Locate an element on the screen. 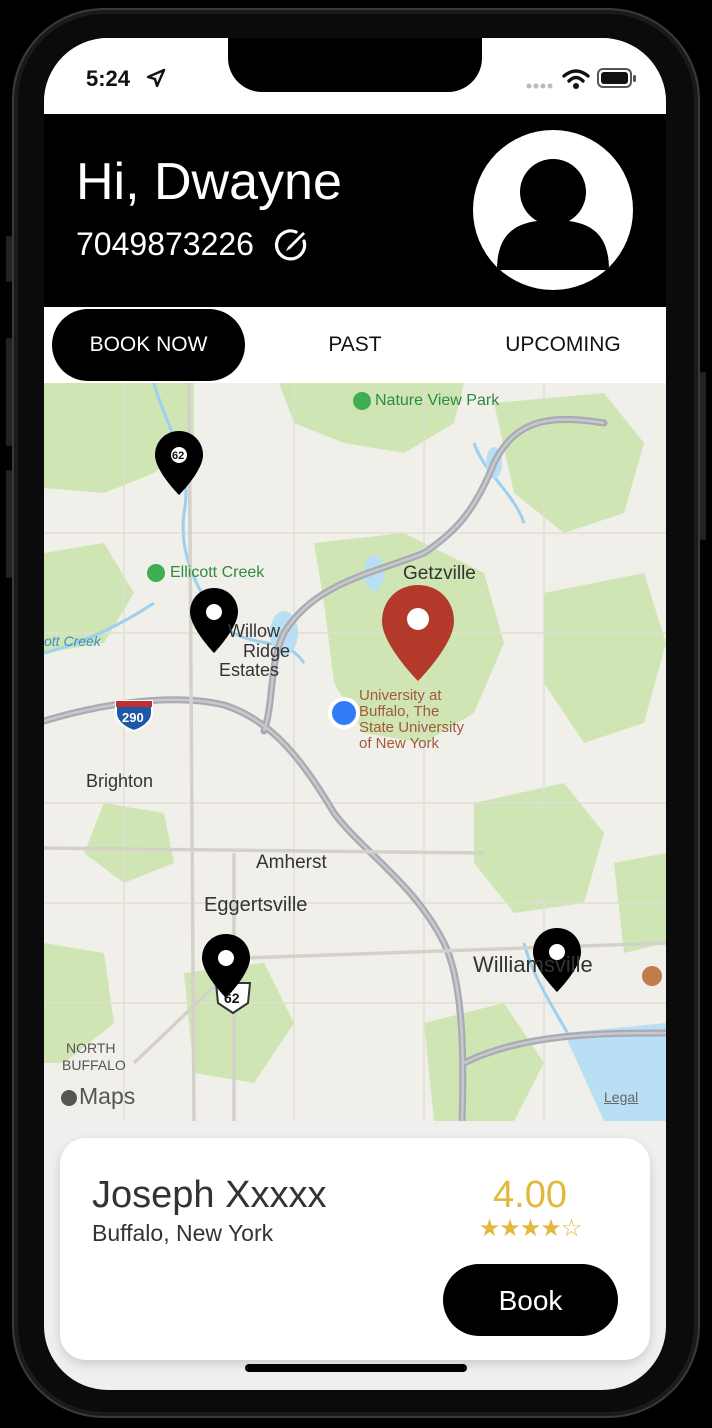 Image resolution: width=712 pixels, height=1428 pixels. map-label-williamsville: Williamsville is located at coordinates (533, 964).